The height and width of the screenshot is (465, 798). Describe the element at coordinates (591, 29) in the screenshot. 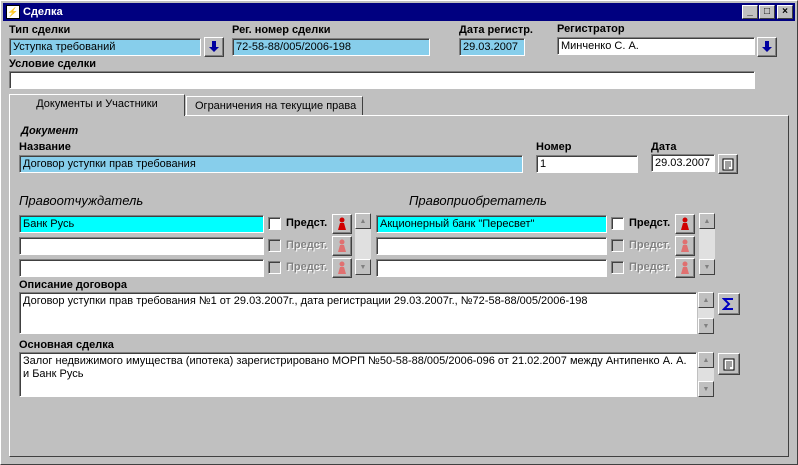

I see `registrar-label: Регистратор` at that location.